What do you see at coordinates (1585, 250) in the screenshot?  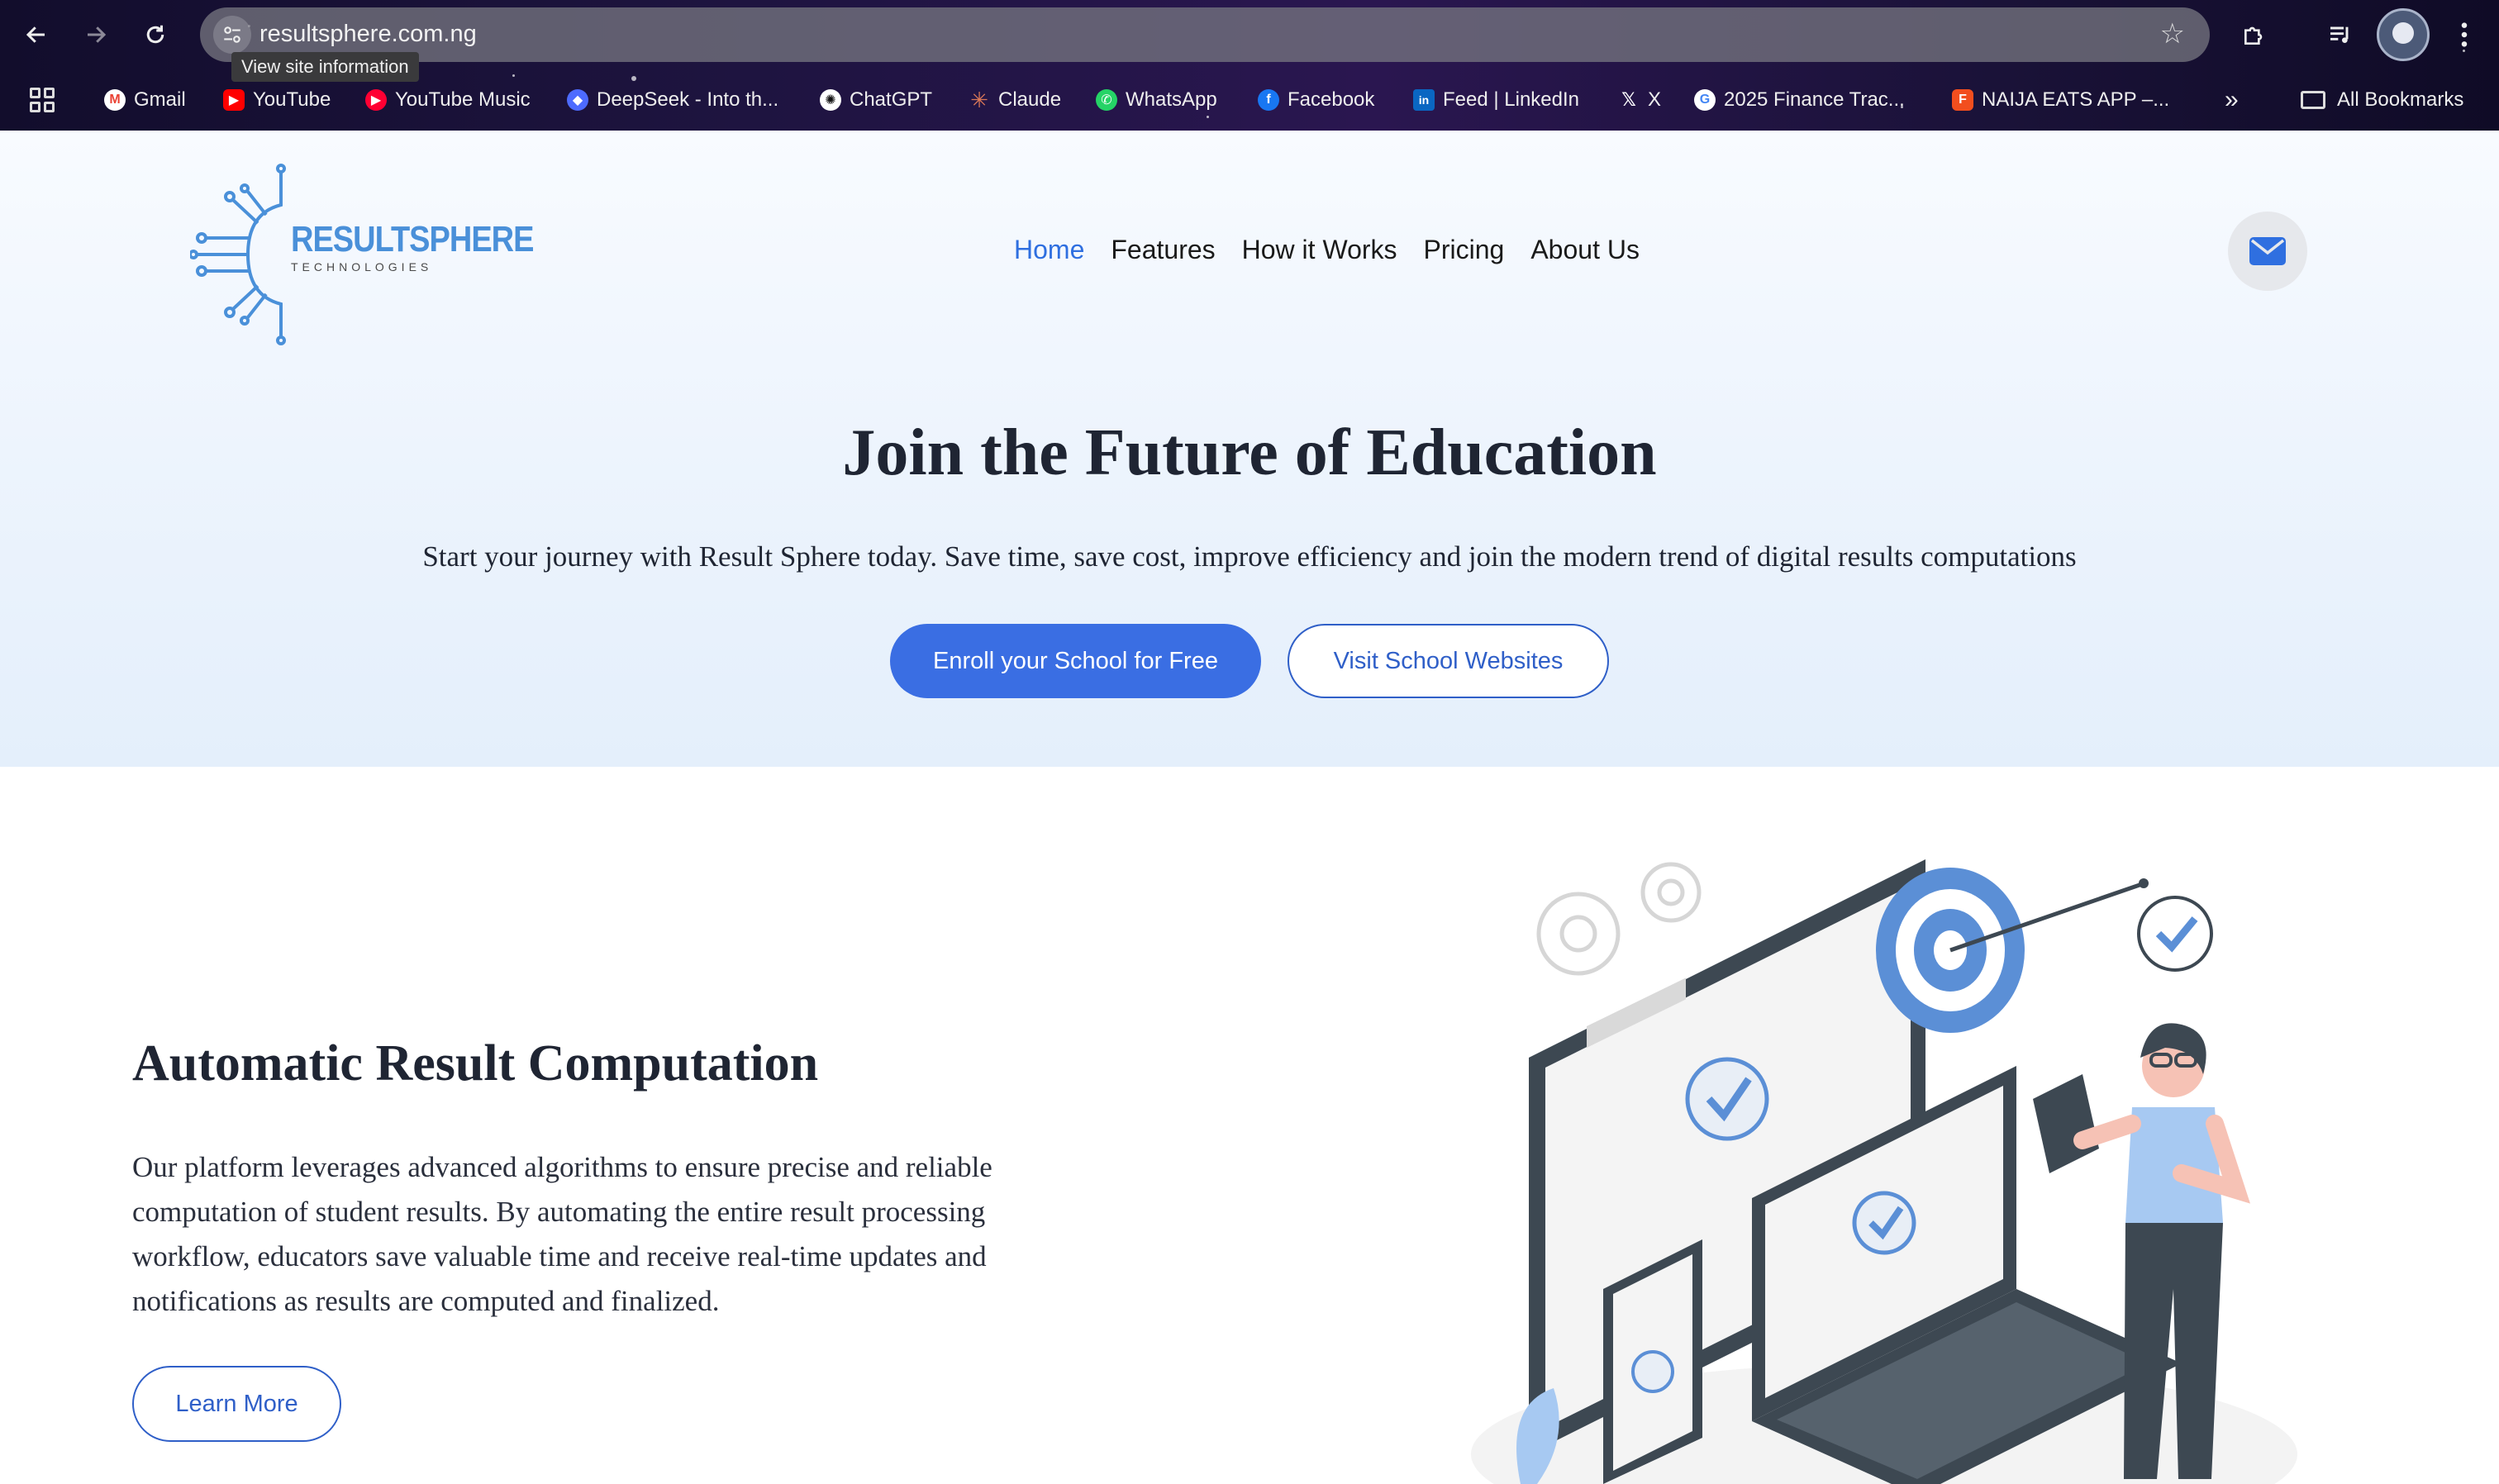 I see `nav-about-us: About Us` at bounding box center [1585, 250].